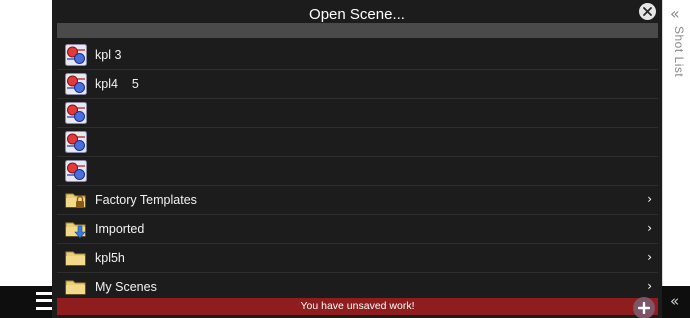 The width and height of the screenshot is (690, 318). I want to click on scene-item: kpl4 5, so click(357, 84).